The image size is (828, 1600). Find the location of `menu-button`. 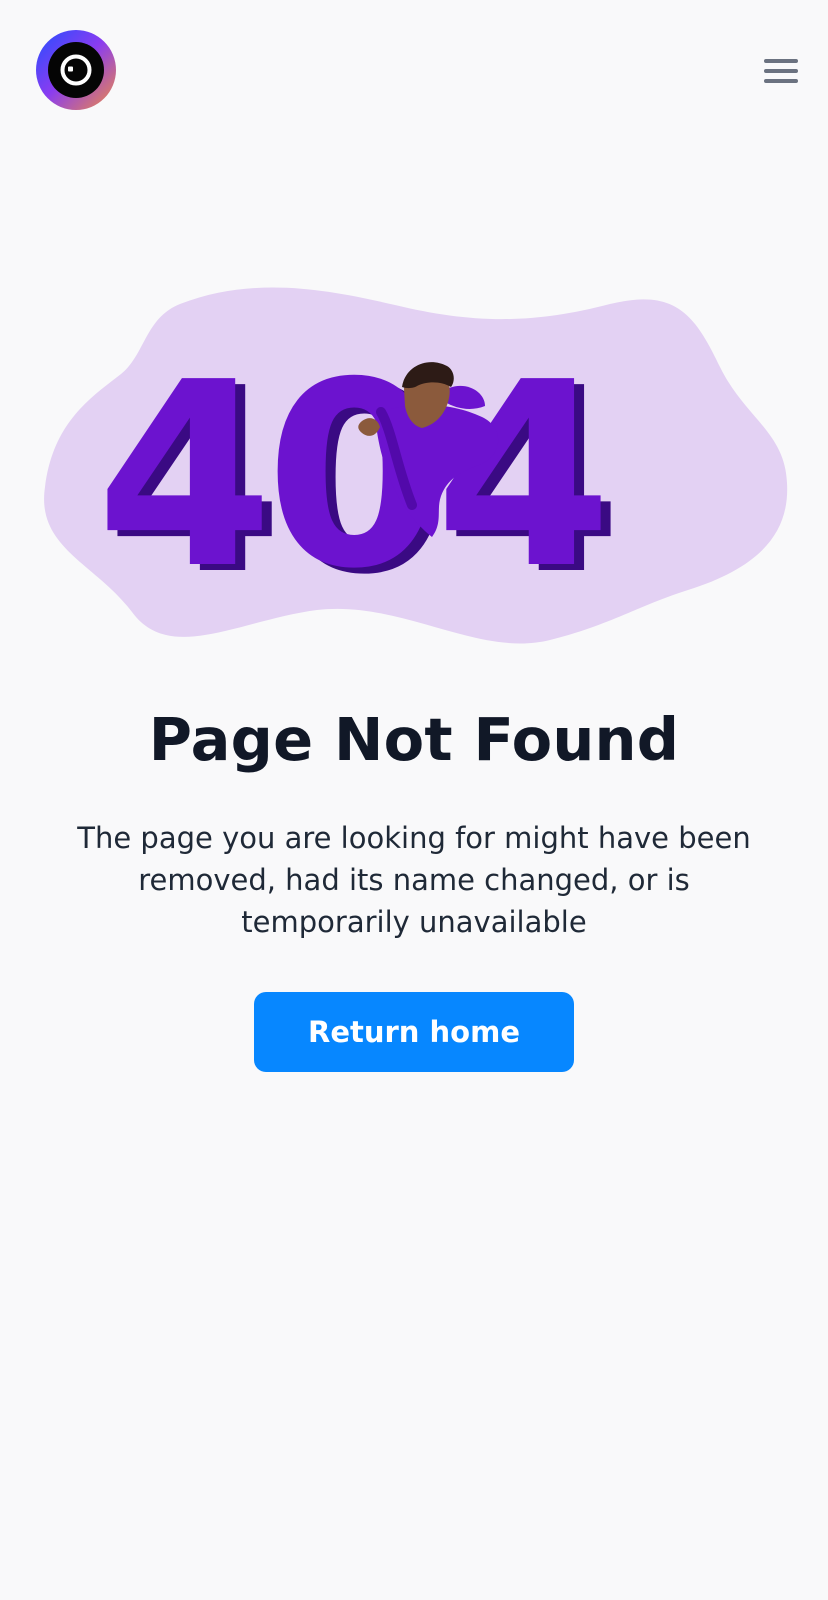

menu-button is located at coordinates (781, 71).